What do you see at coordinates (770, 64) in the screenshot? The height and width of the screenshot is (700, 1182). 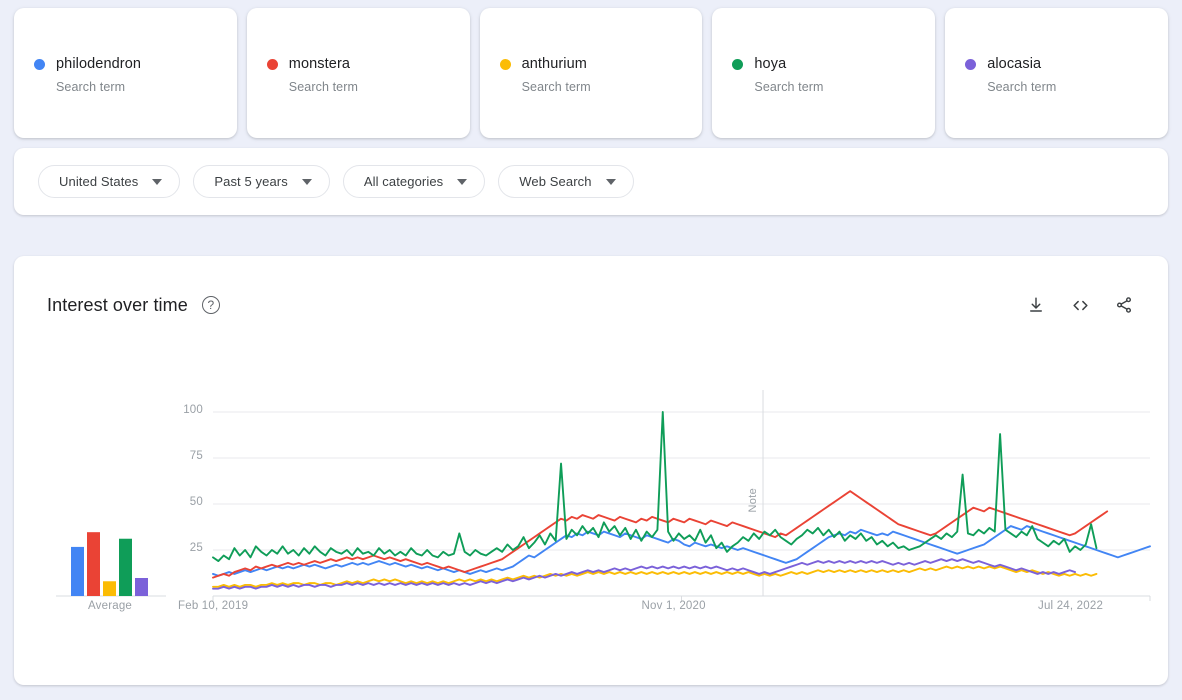 I see `search-term-label: hoya` at bounding box center [770, 64].